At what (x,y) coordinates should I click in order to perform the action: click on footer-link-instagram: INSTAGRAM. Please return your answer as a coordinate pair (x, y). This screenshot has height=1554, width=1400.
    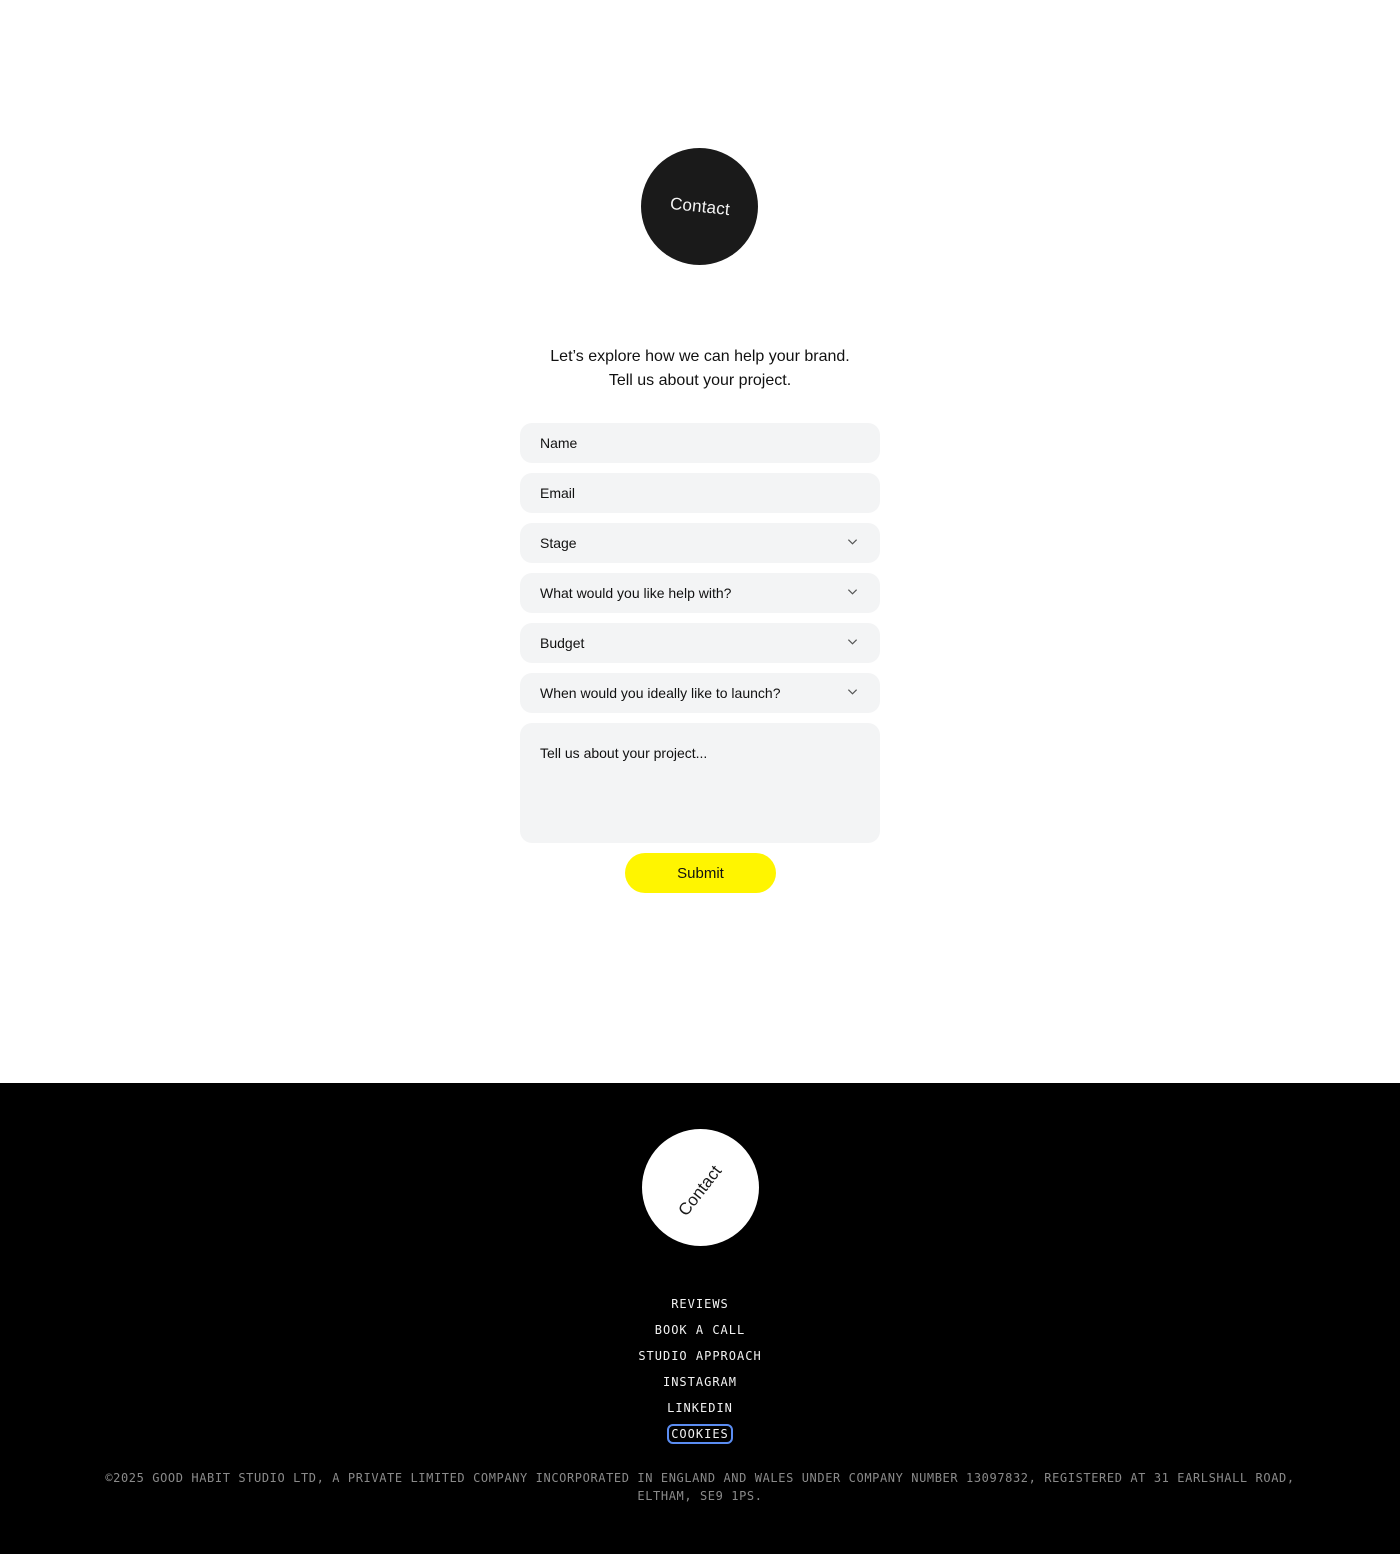
    Looking at the image, I should click on (700, 1382).